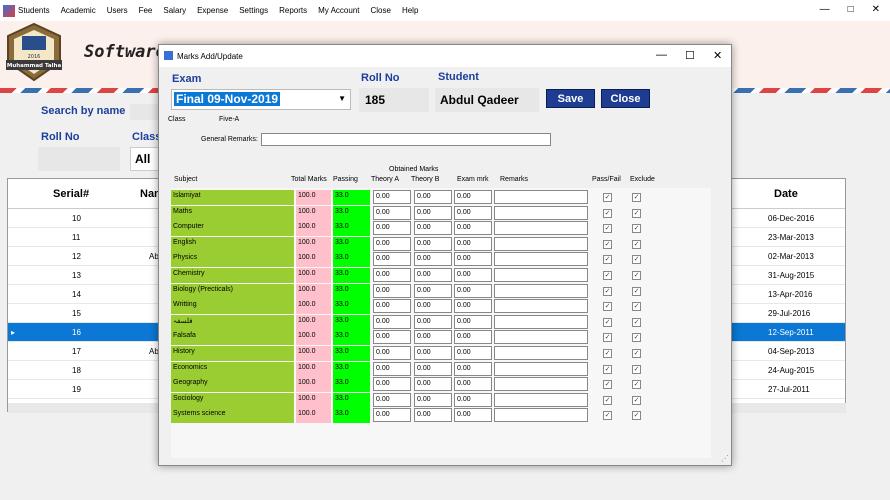 The image size is (890, 500). What do you see at coordinates (381, 10) in the screenshot?
I see `menu-close: Close` at bounding box center [381, 10].